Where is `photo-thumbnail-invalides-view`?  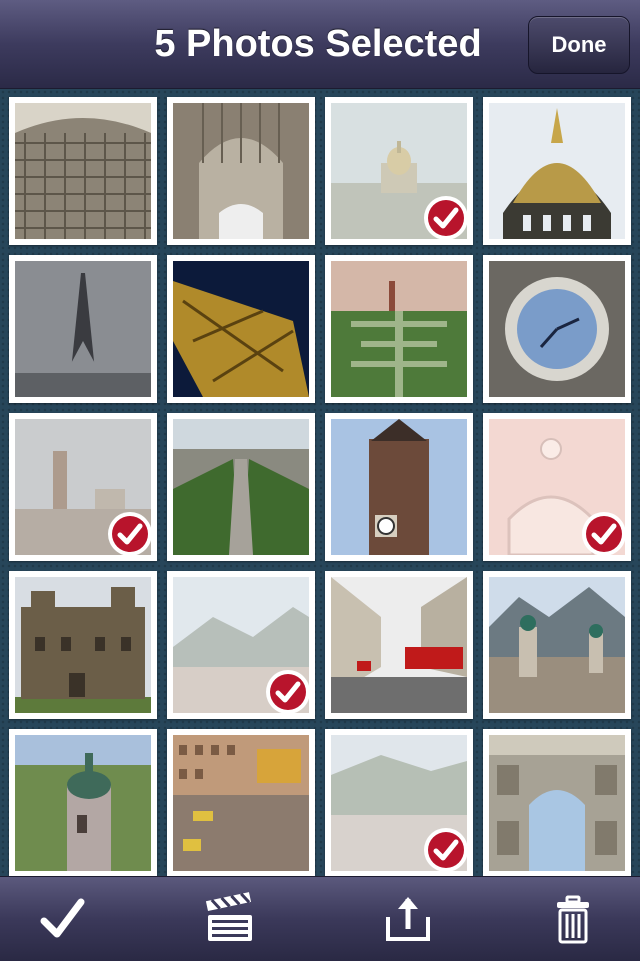 photo-thumbnail-invalides-view is located at coordinates (399, 171).